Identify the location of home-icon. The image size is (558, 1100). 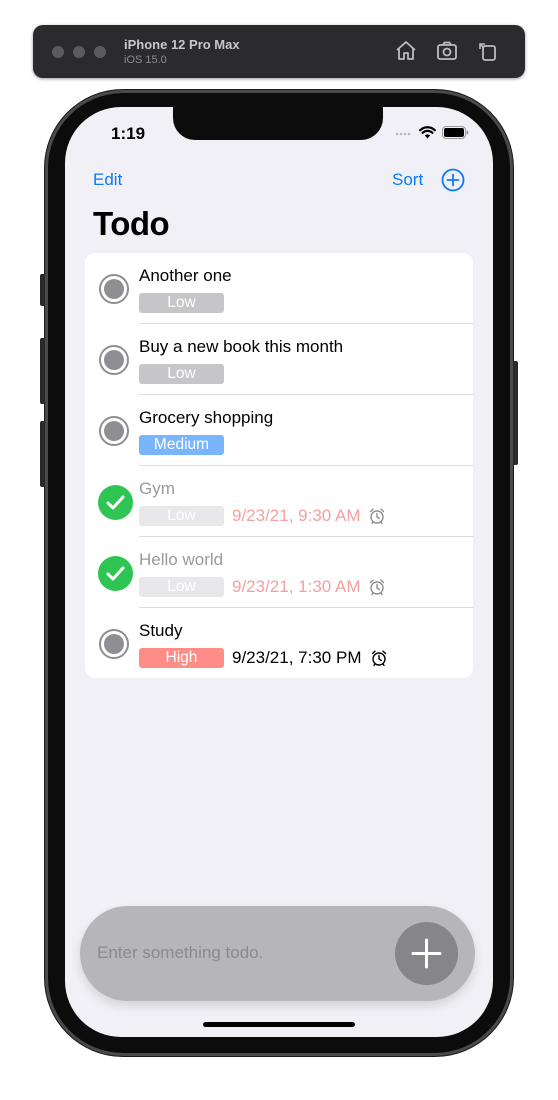
(406, 51).